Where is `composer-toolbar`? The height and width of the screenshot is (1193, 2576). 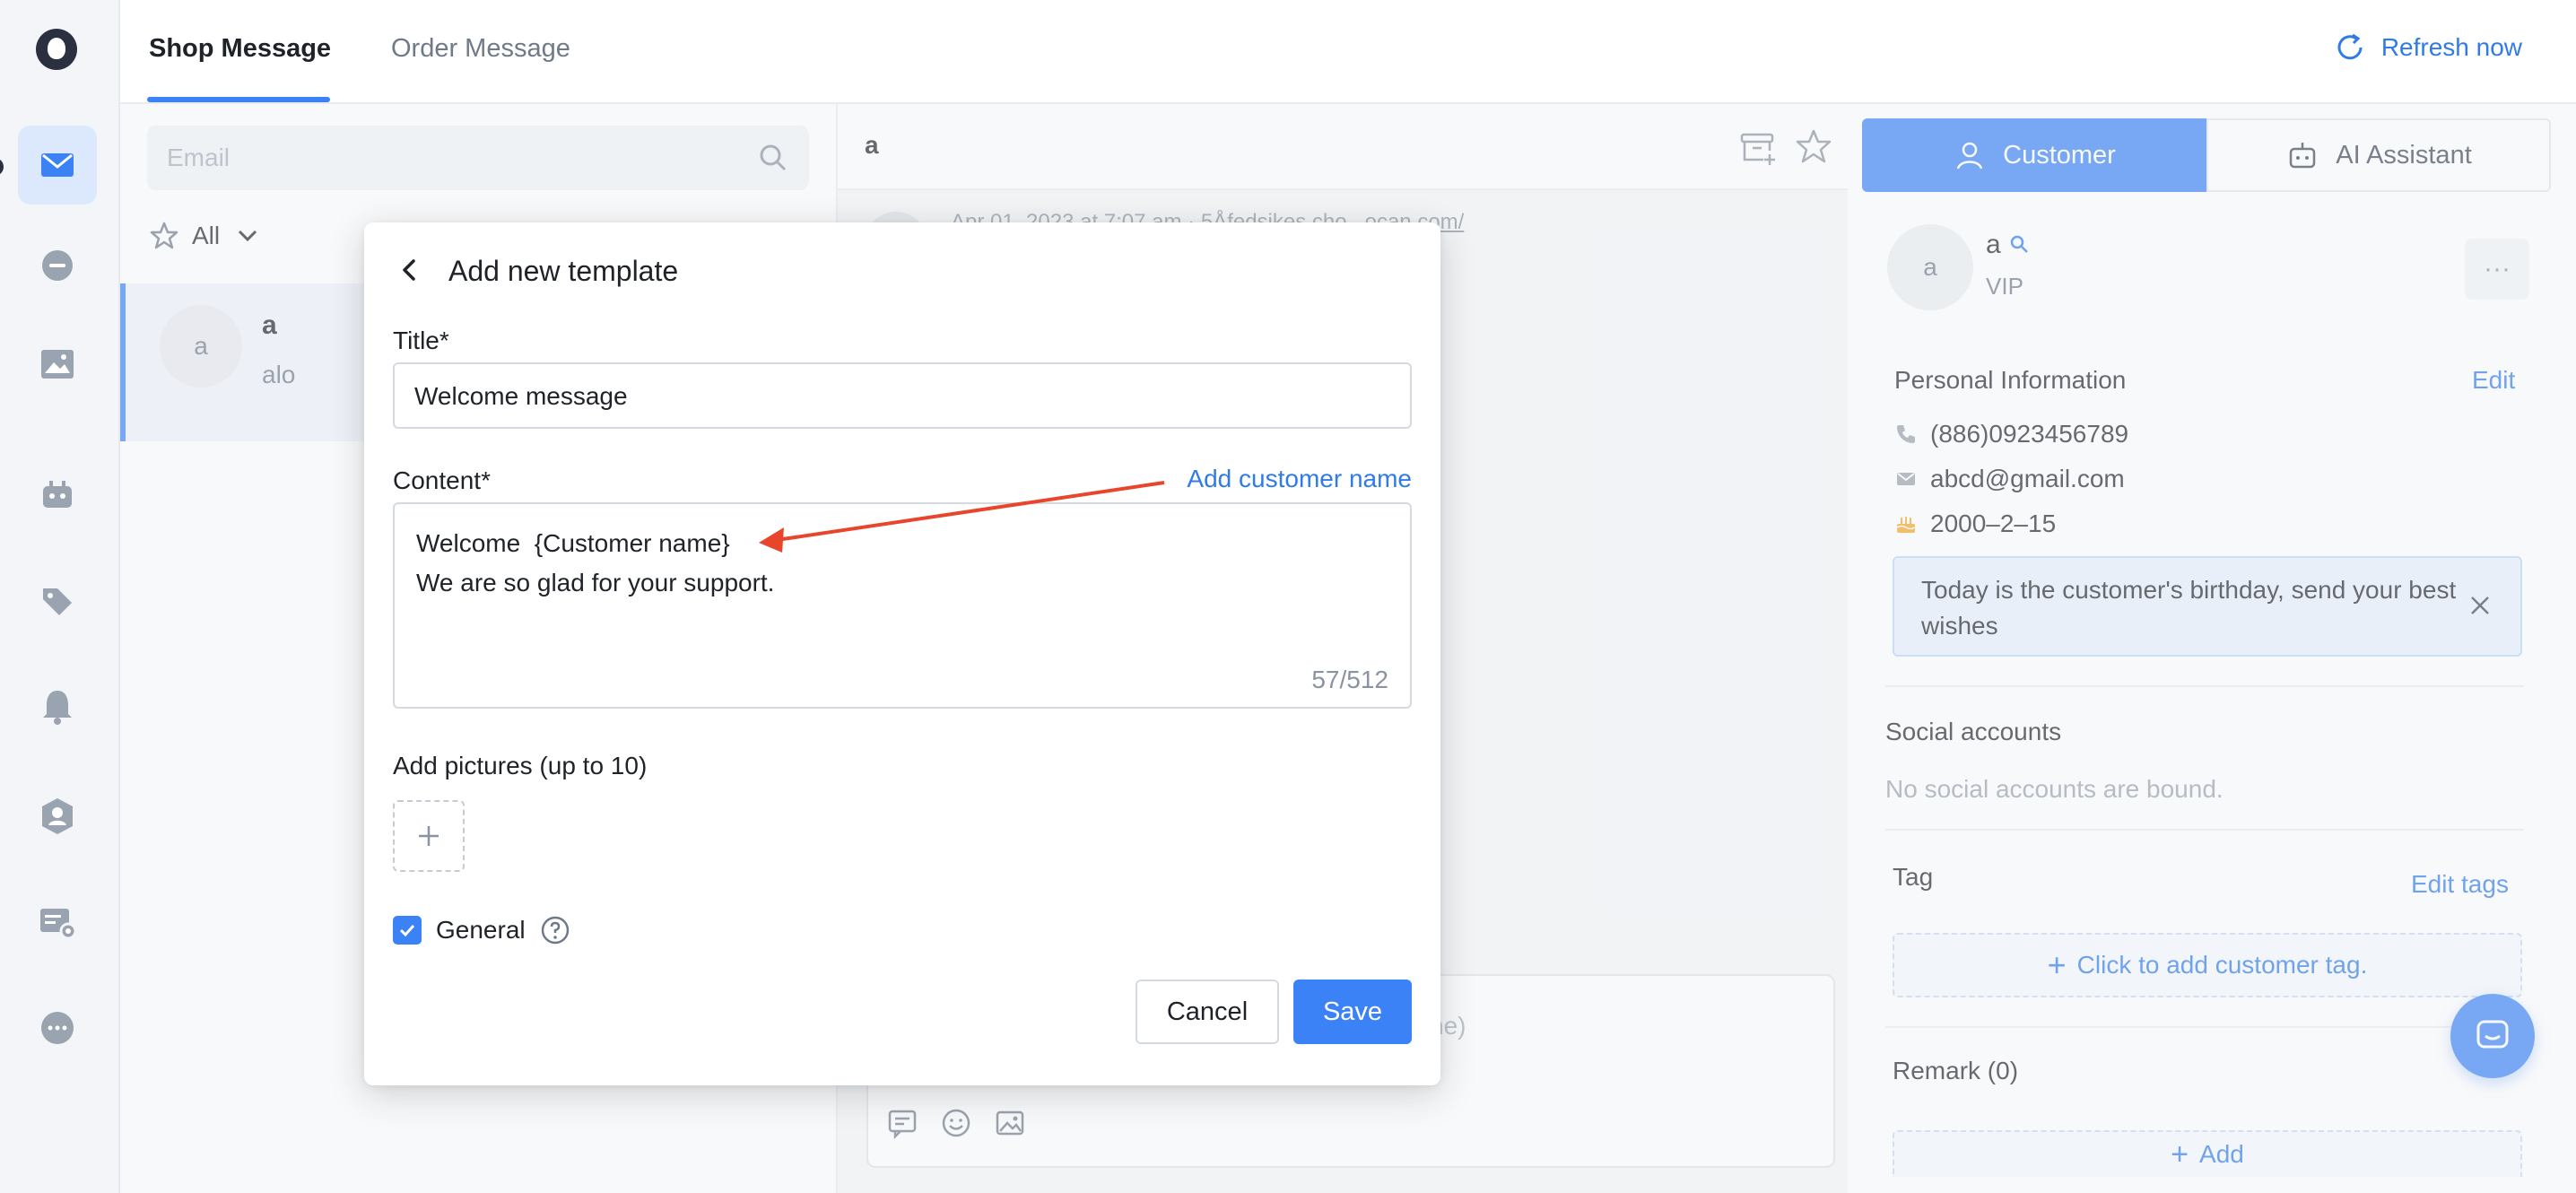
composer-toolbar is located at coordinates (956, 1123).